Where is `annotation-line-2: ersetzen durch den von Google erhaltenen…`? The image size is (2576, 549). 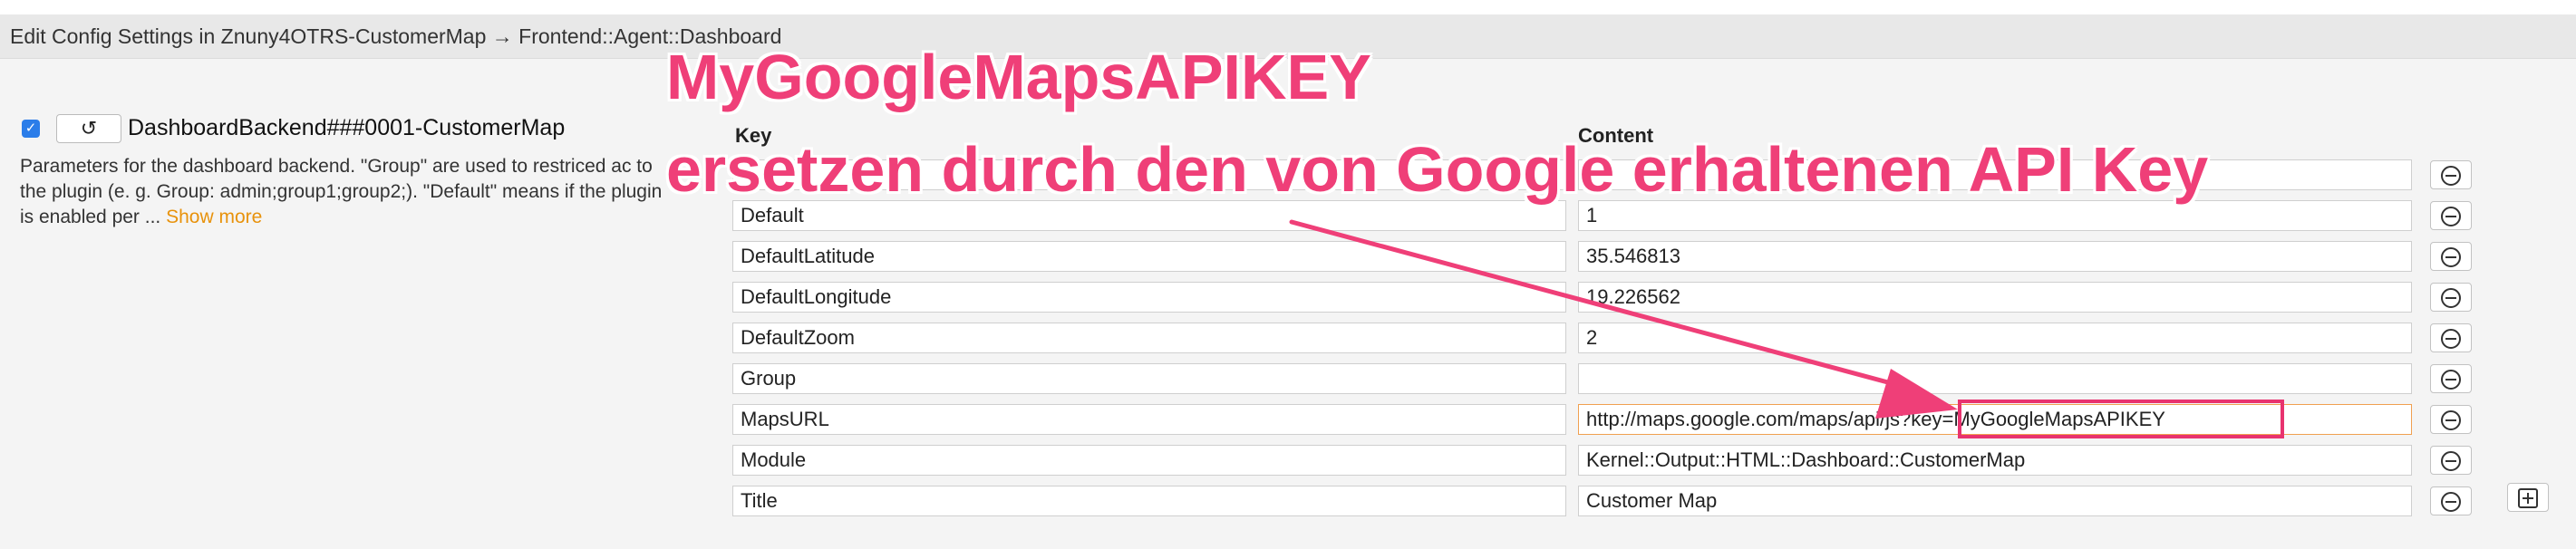
annotation-line-2: ersetzen durch den von Google erhaltenen… is located at coordinates (1437, 169).